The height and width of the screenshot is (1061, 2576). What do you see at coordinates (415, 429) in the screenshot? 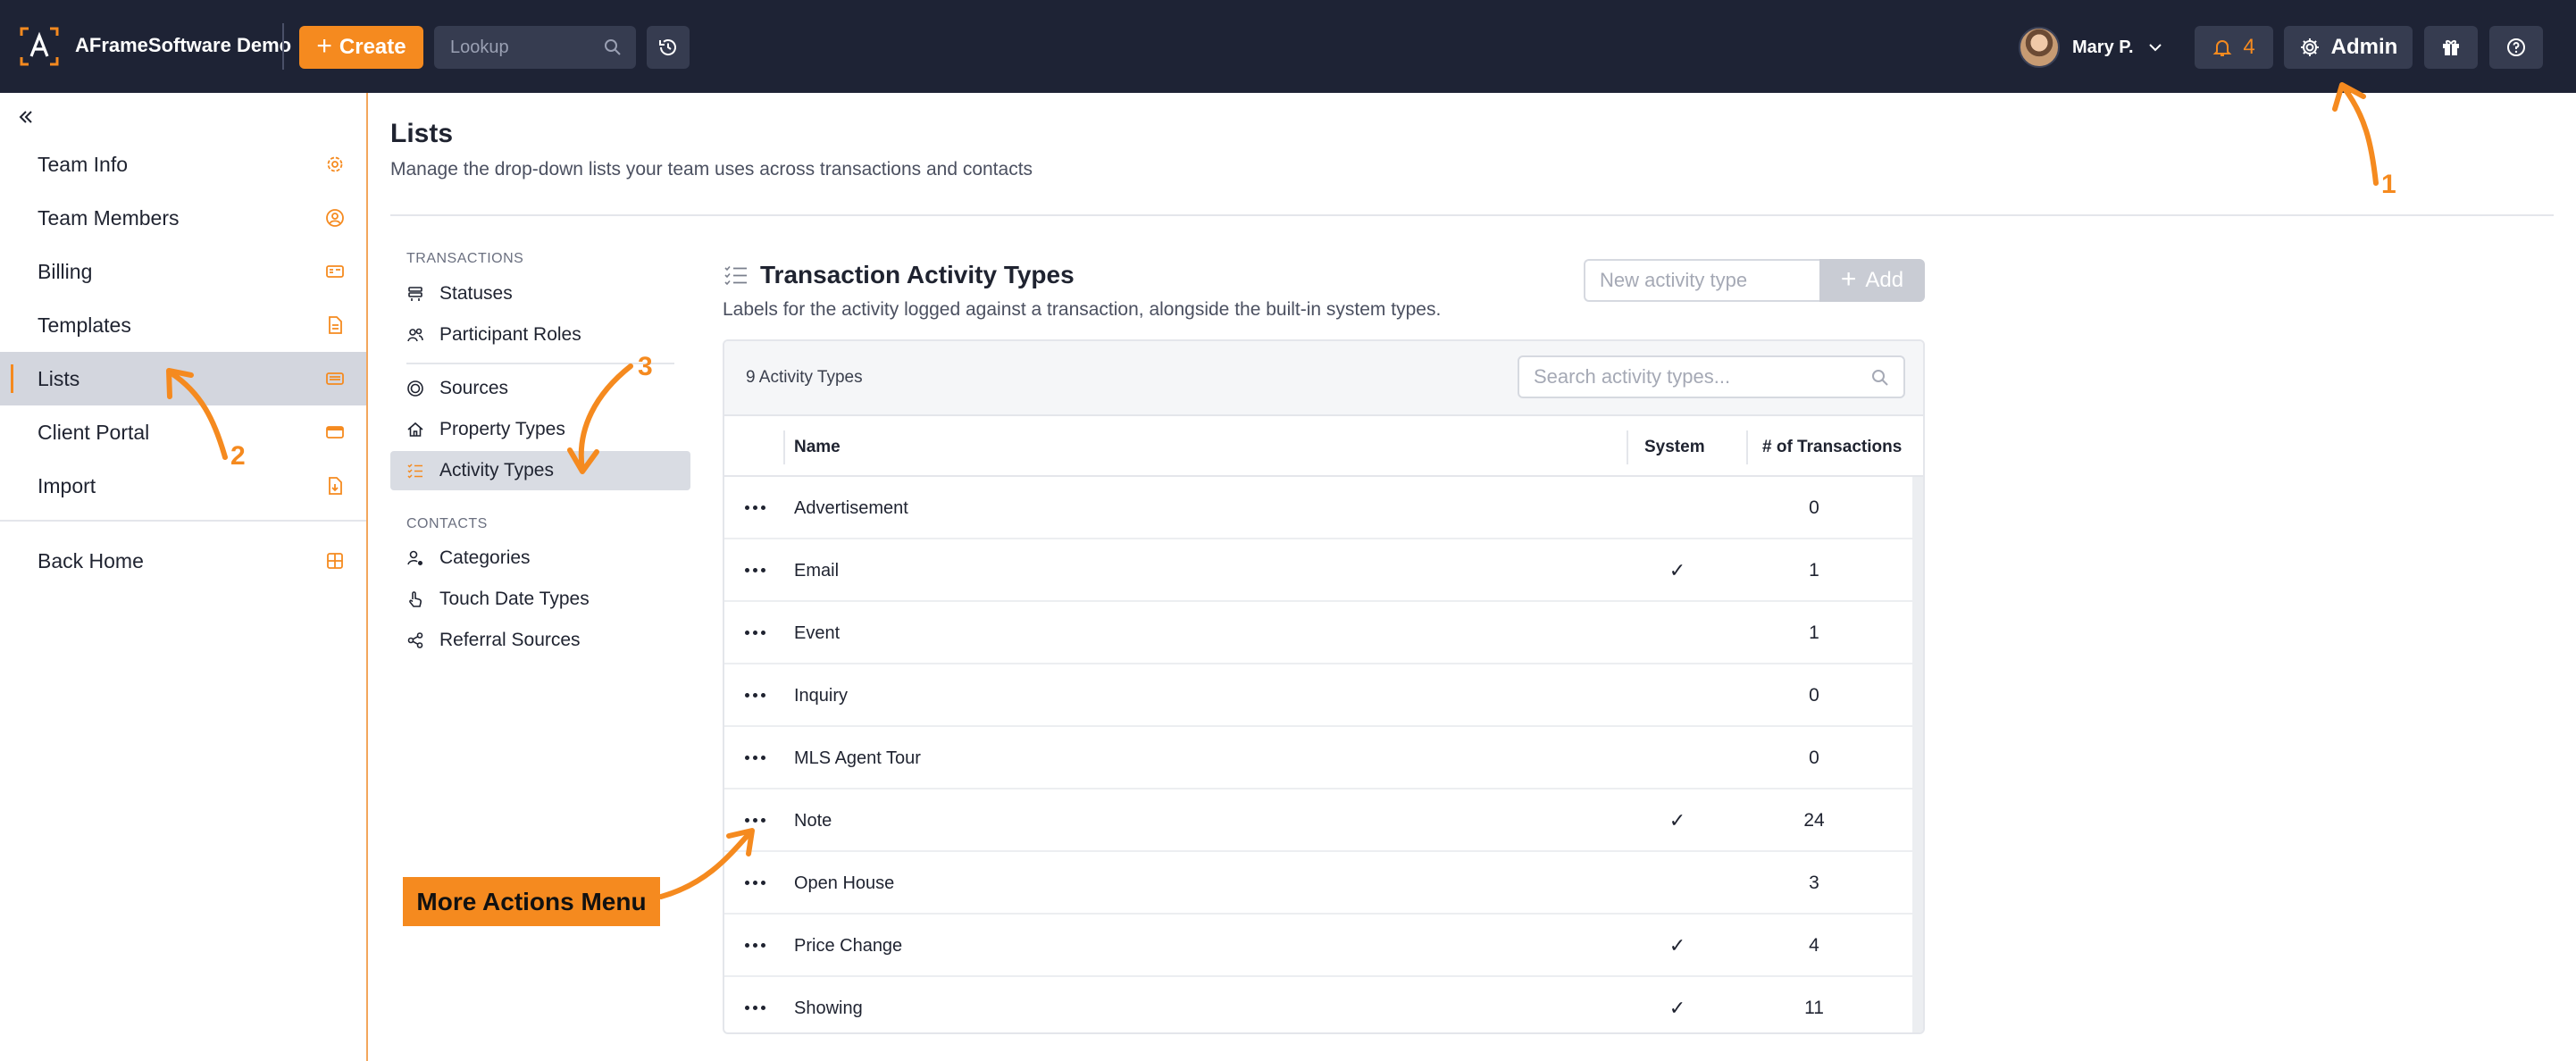
I see `house-icon` at bounding box center [415, 429].